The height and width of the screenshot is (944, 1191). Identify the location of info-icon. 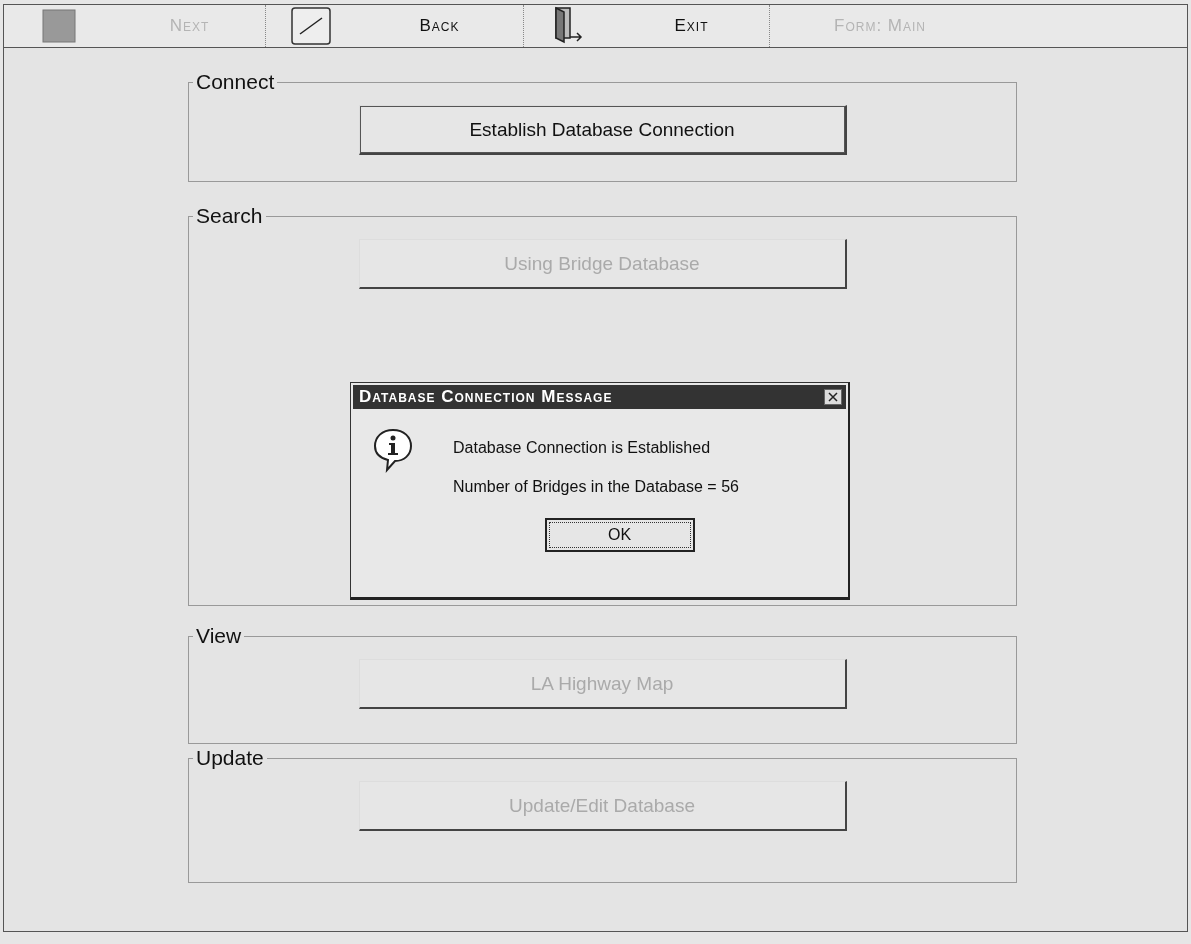
(393, 450).